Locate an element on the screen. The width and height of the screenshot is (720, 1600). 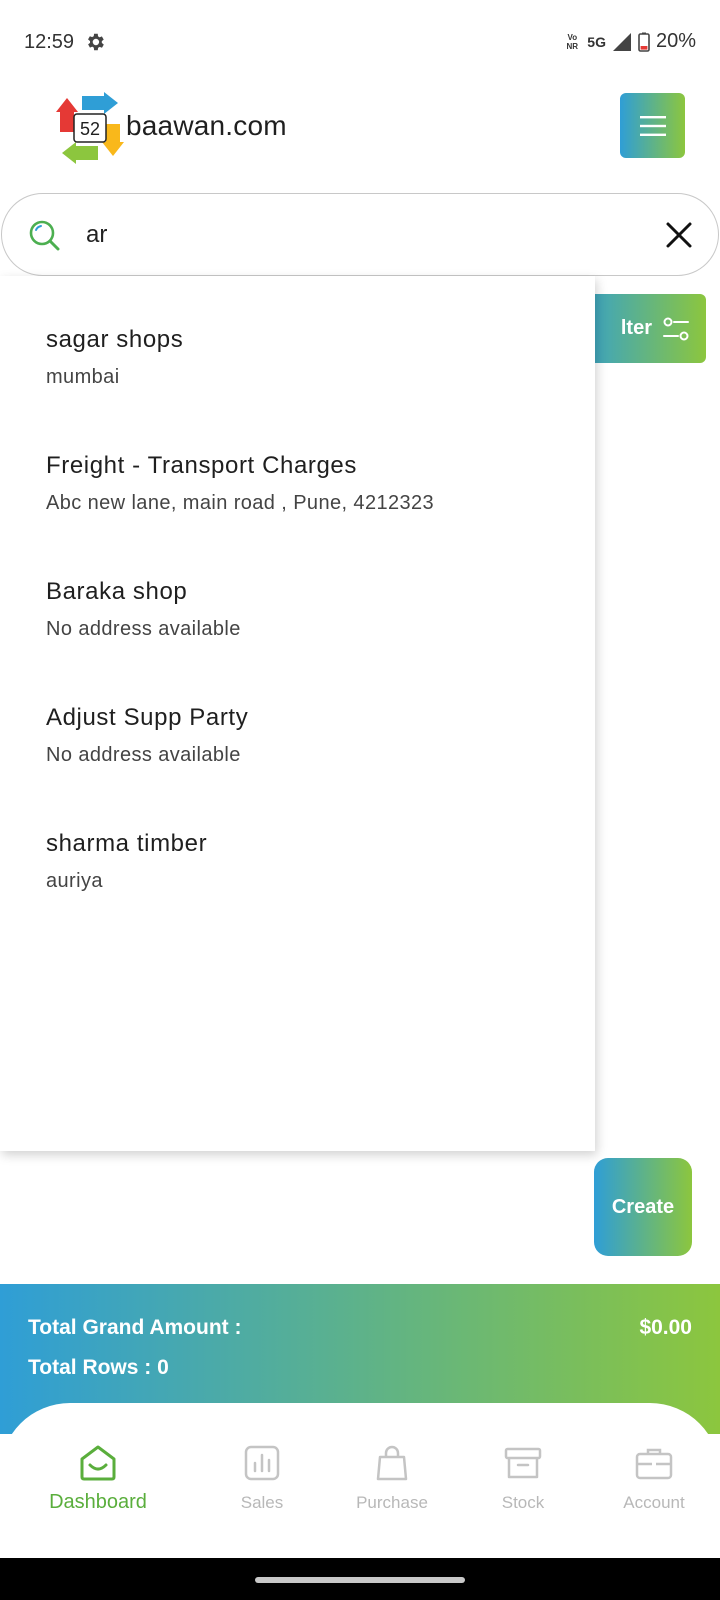
result-address: mumbai is located at coordinates (83, 377).